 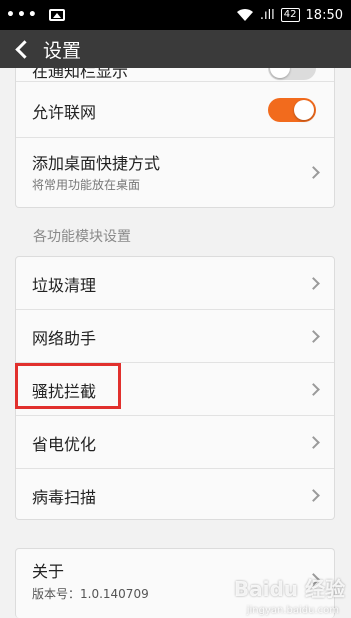 I want to click on show-in-notification-row: 在通知栏显示, so click(x=175, y=75).